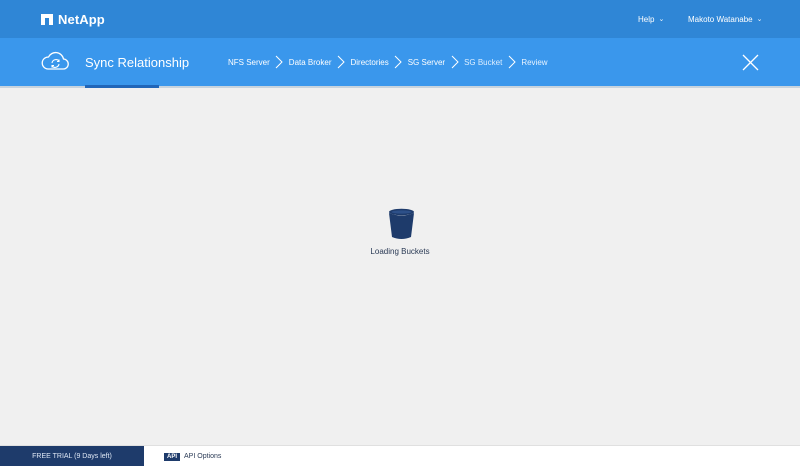 Image resolution: width=800 pixels, height=466 pixels. I want to click on user-name: Makoto Watanabe, so click(720, 19).